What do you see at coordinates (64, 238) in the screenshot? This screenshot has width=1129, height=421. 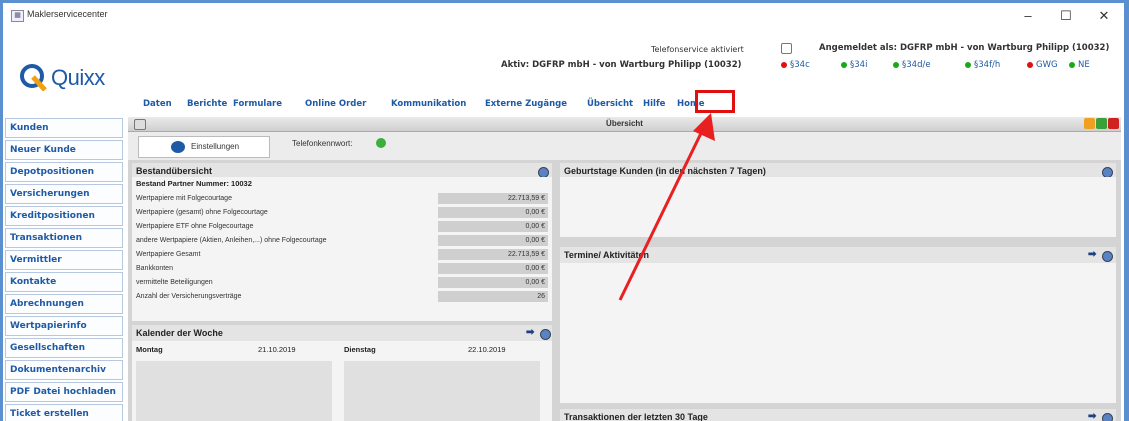 I see `sidebar-item: Transaktionen` at bounding box center [64, 238].